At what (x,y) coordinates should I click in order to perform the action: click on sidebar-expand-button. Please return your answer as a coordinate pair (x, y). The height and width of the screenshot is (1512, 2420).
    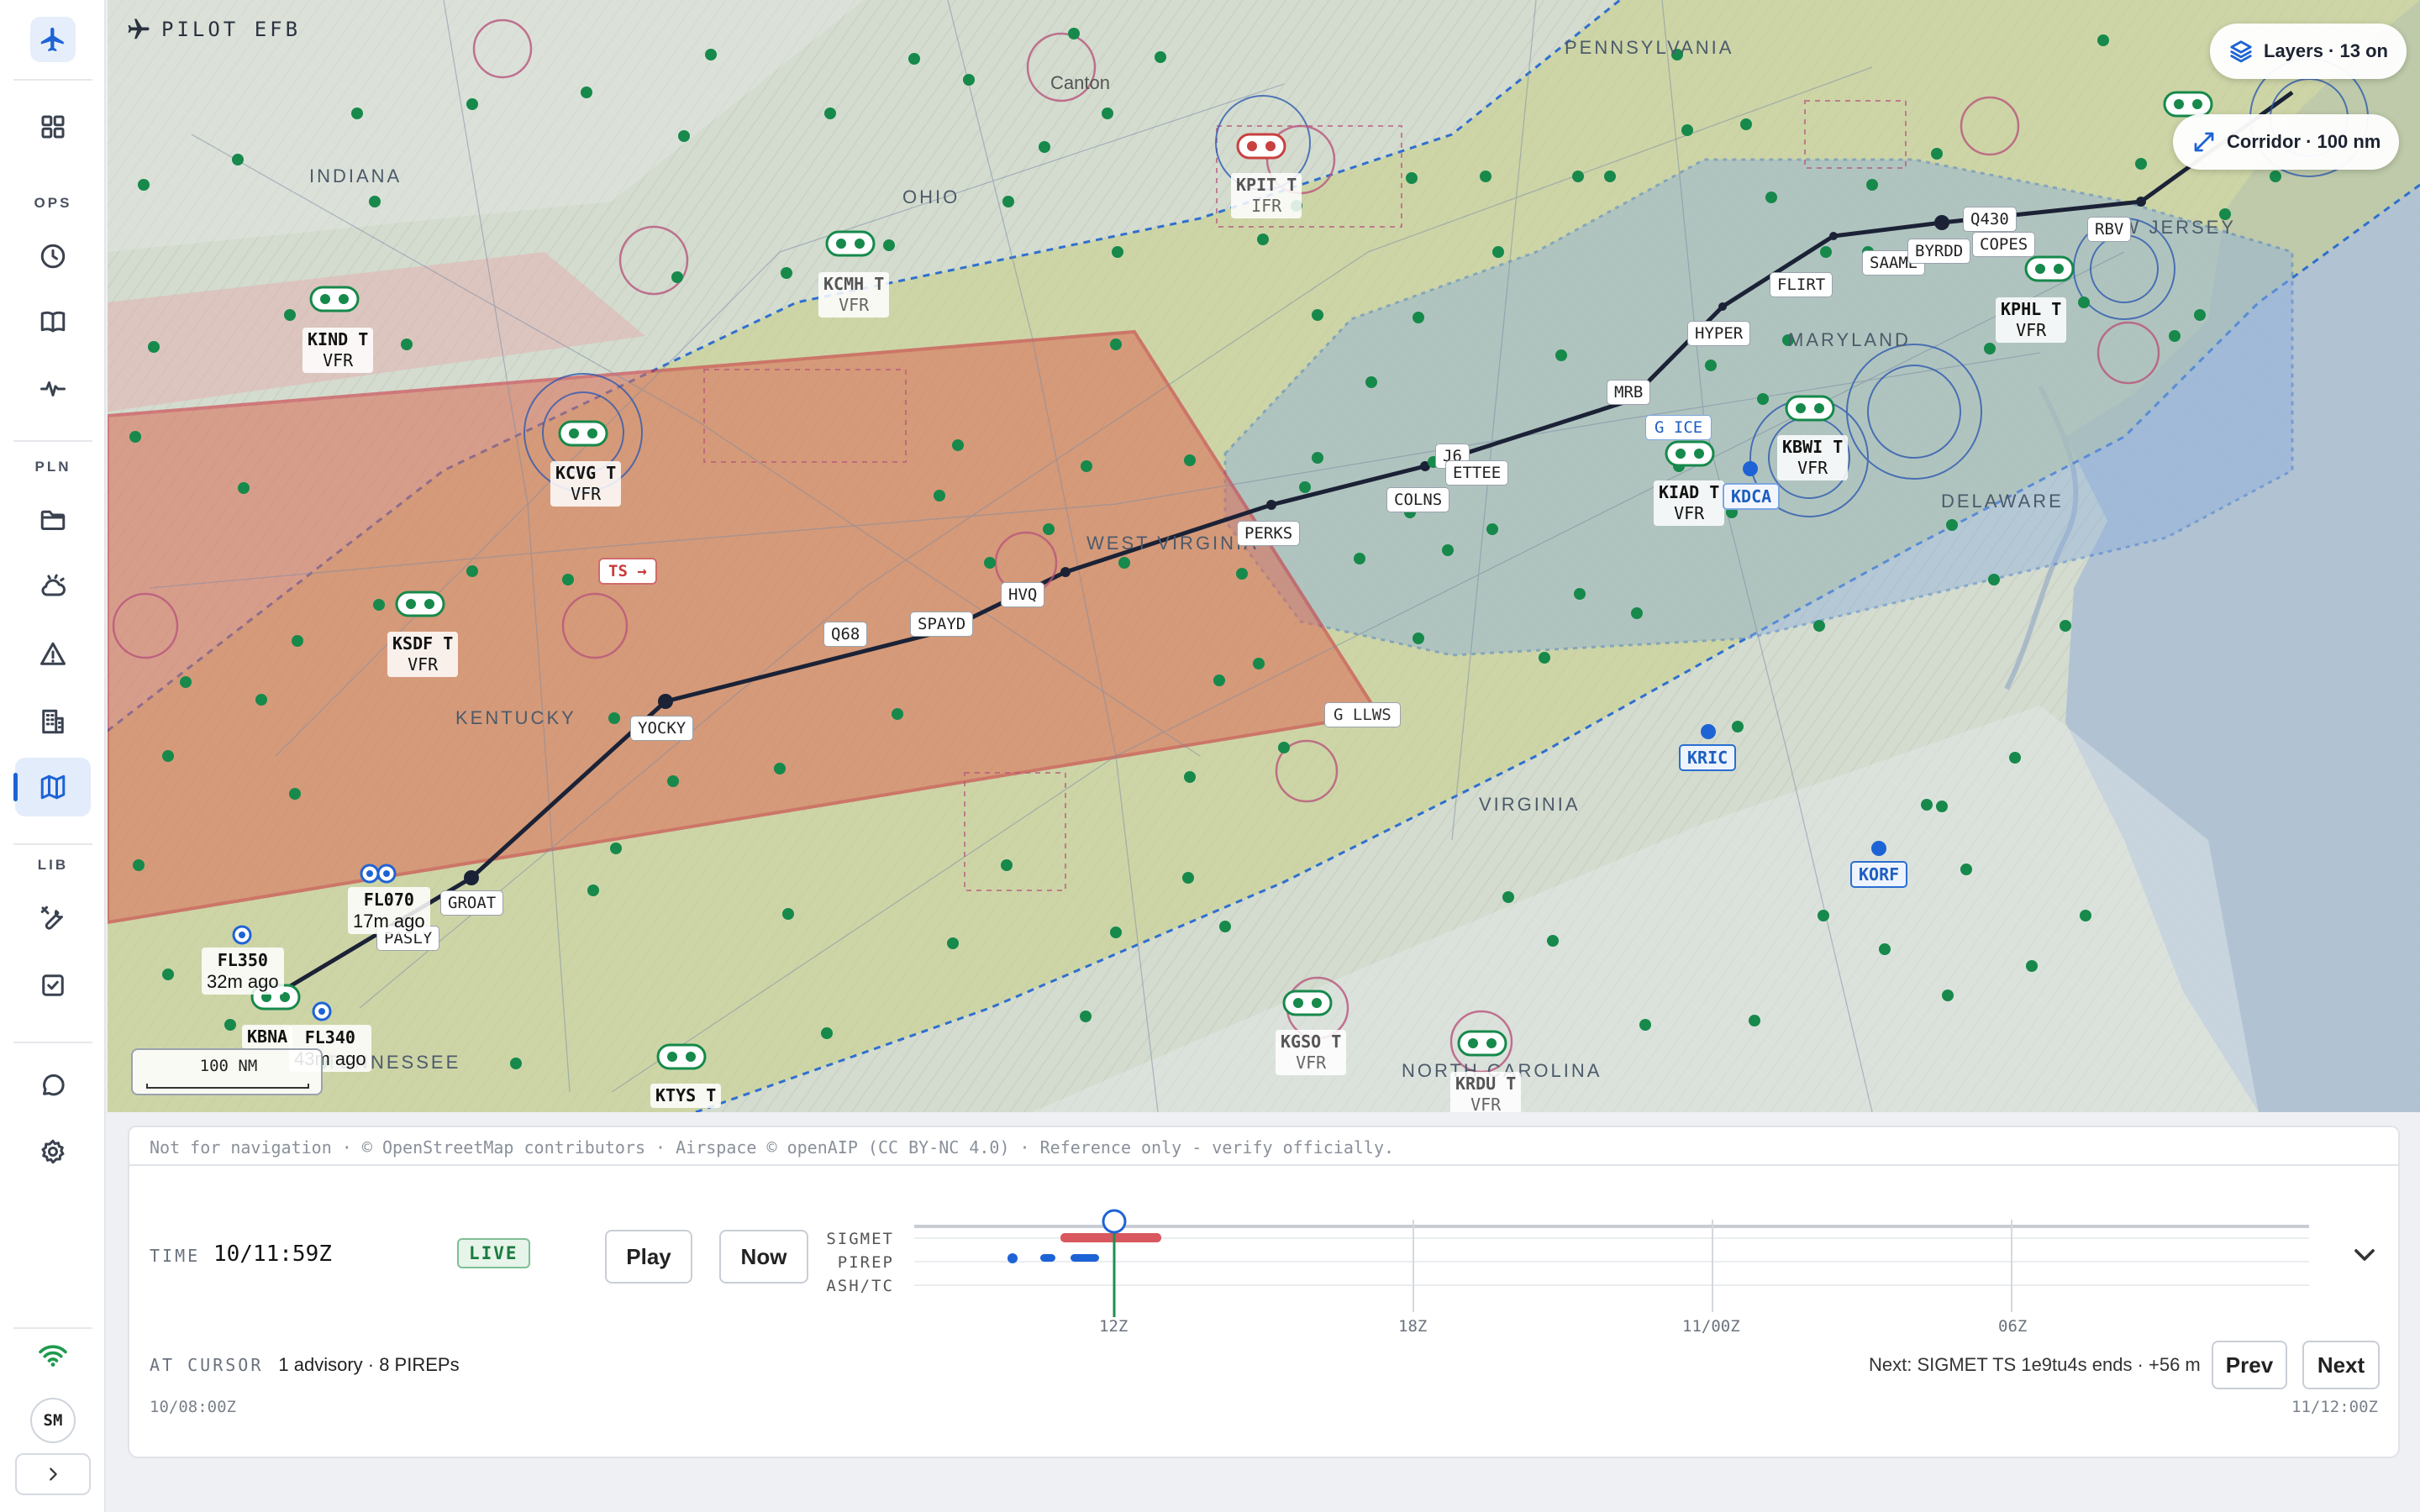
    Looking at the image, I should click on (53, 1474).